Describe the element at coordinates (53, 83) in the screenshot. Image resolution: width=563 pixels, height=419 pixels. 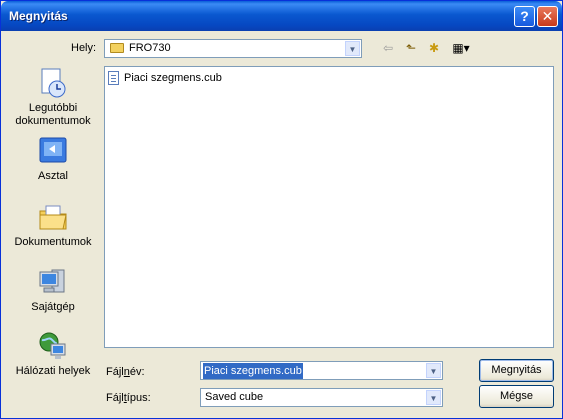
I see `recent-documents-icon` at that location.